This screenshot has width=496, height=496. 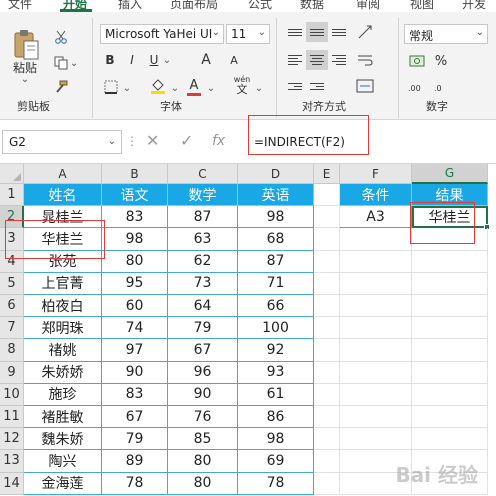 What do you see at coordinates (12, 283) in the screenshot?
I see `row-header-5: 5` at bounding box center [12, 283].